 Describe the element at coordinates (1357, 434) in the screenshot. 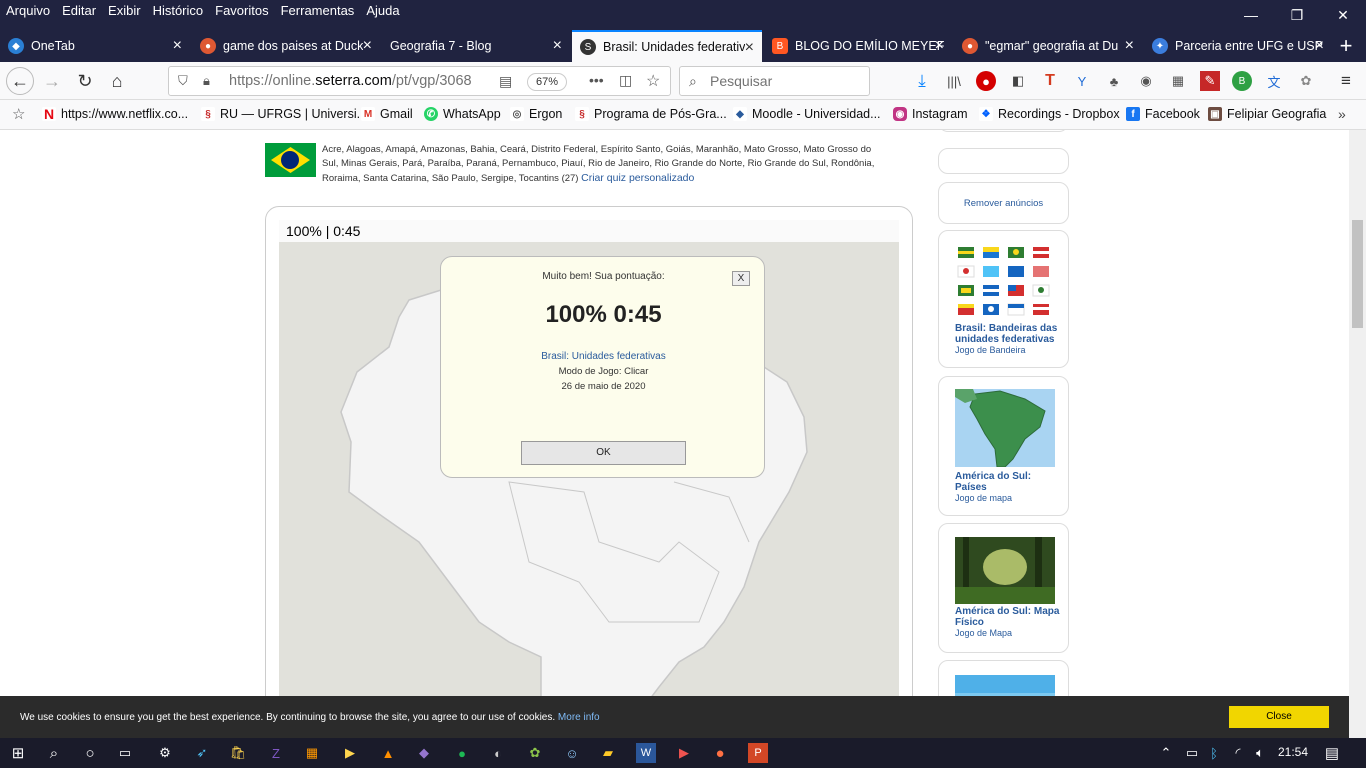

I see `page-scrollbar` at that location.